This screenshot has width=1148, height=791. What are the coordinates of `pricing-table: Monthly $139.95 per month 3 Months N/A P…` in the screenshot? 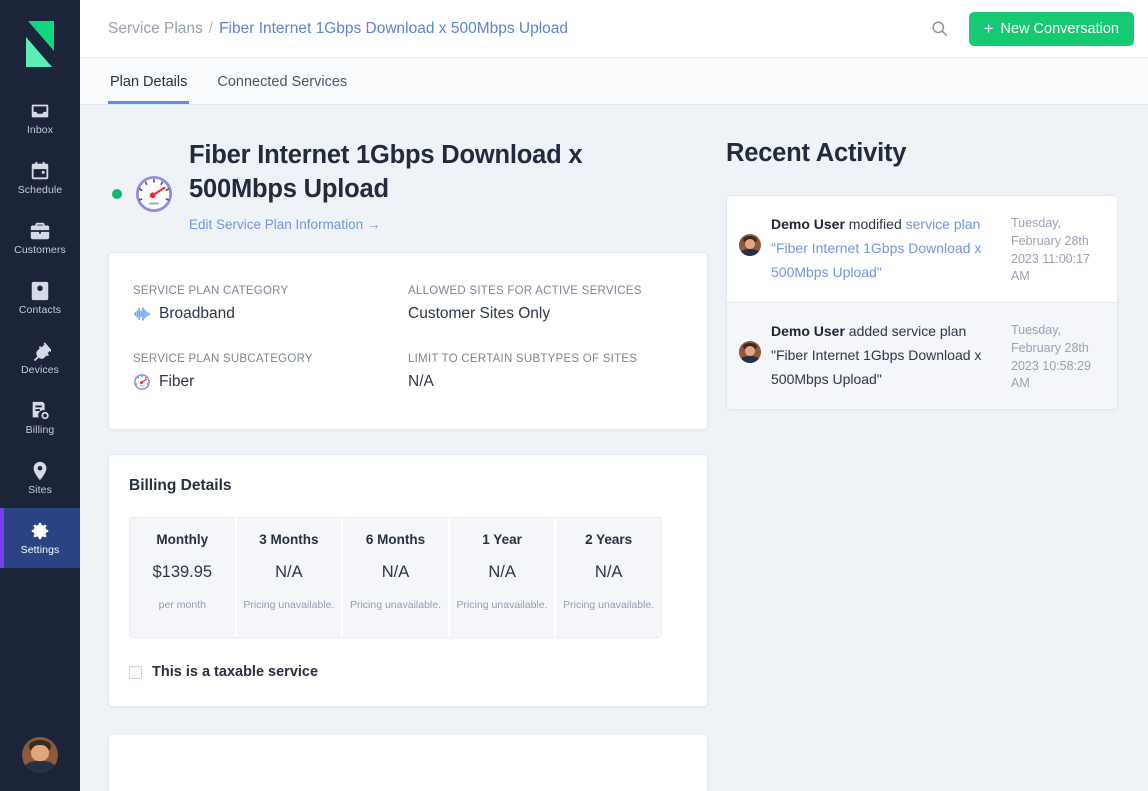 It's located at (395, 578).